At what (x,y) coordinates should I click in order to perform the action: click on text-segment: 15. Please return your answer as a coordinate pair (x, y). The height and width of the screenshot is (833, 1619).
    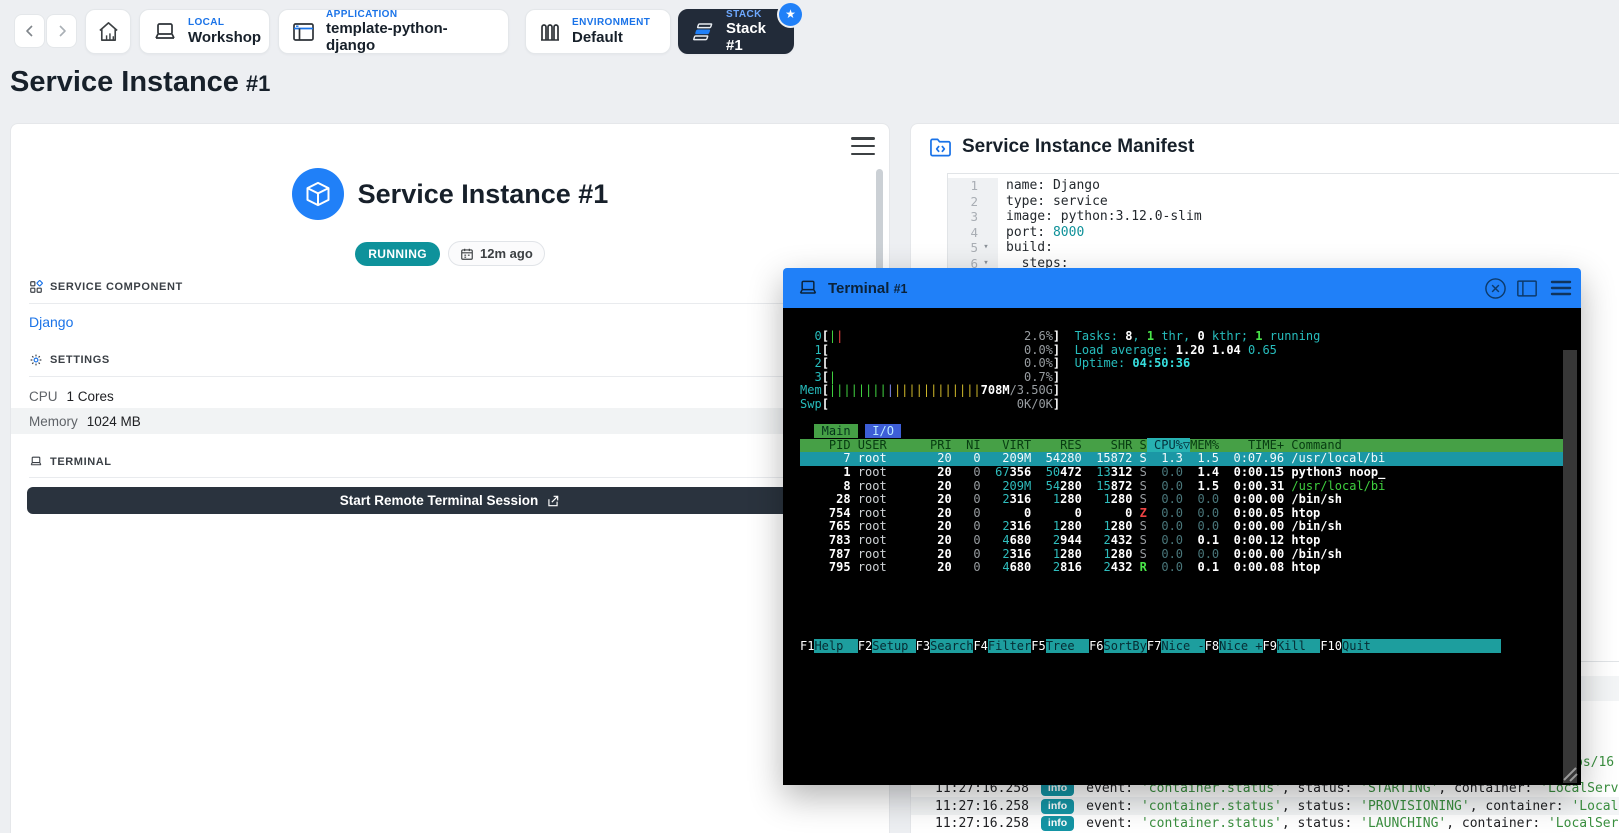
    Looking at the image, I should click on (1096, 485).